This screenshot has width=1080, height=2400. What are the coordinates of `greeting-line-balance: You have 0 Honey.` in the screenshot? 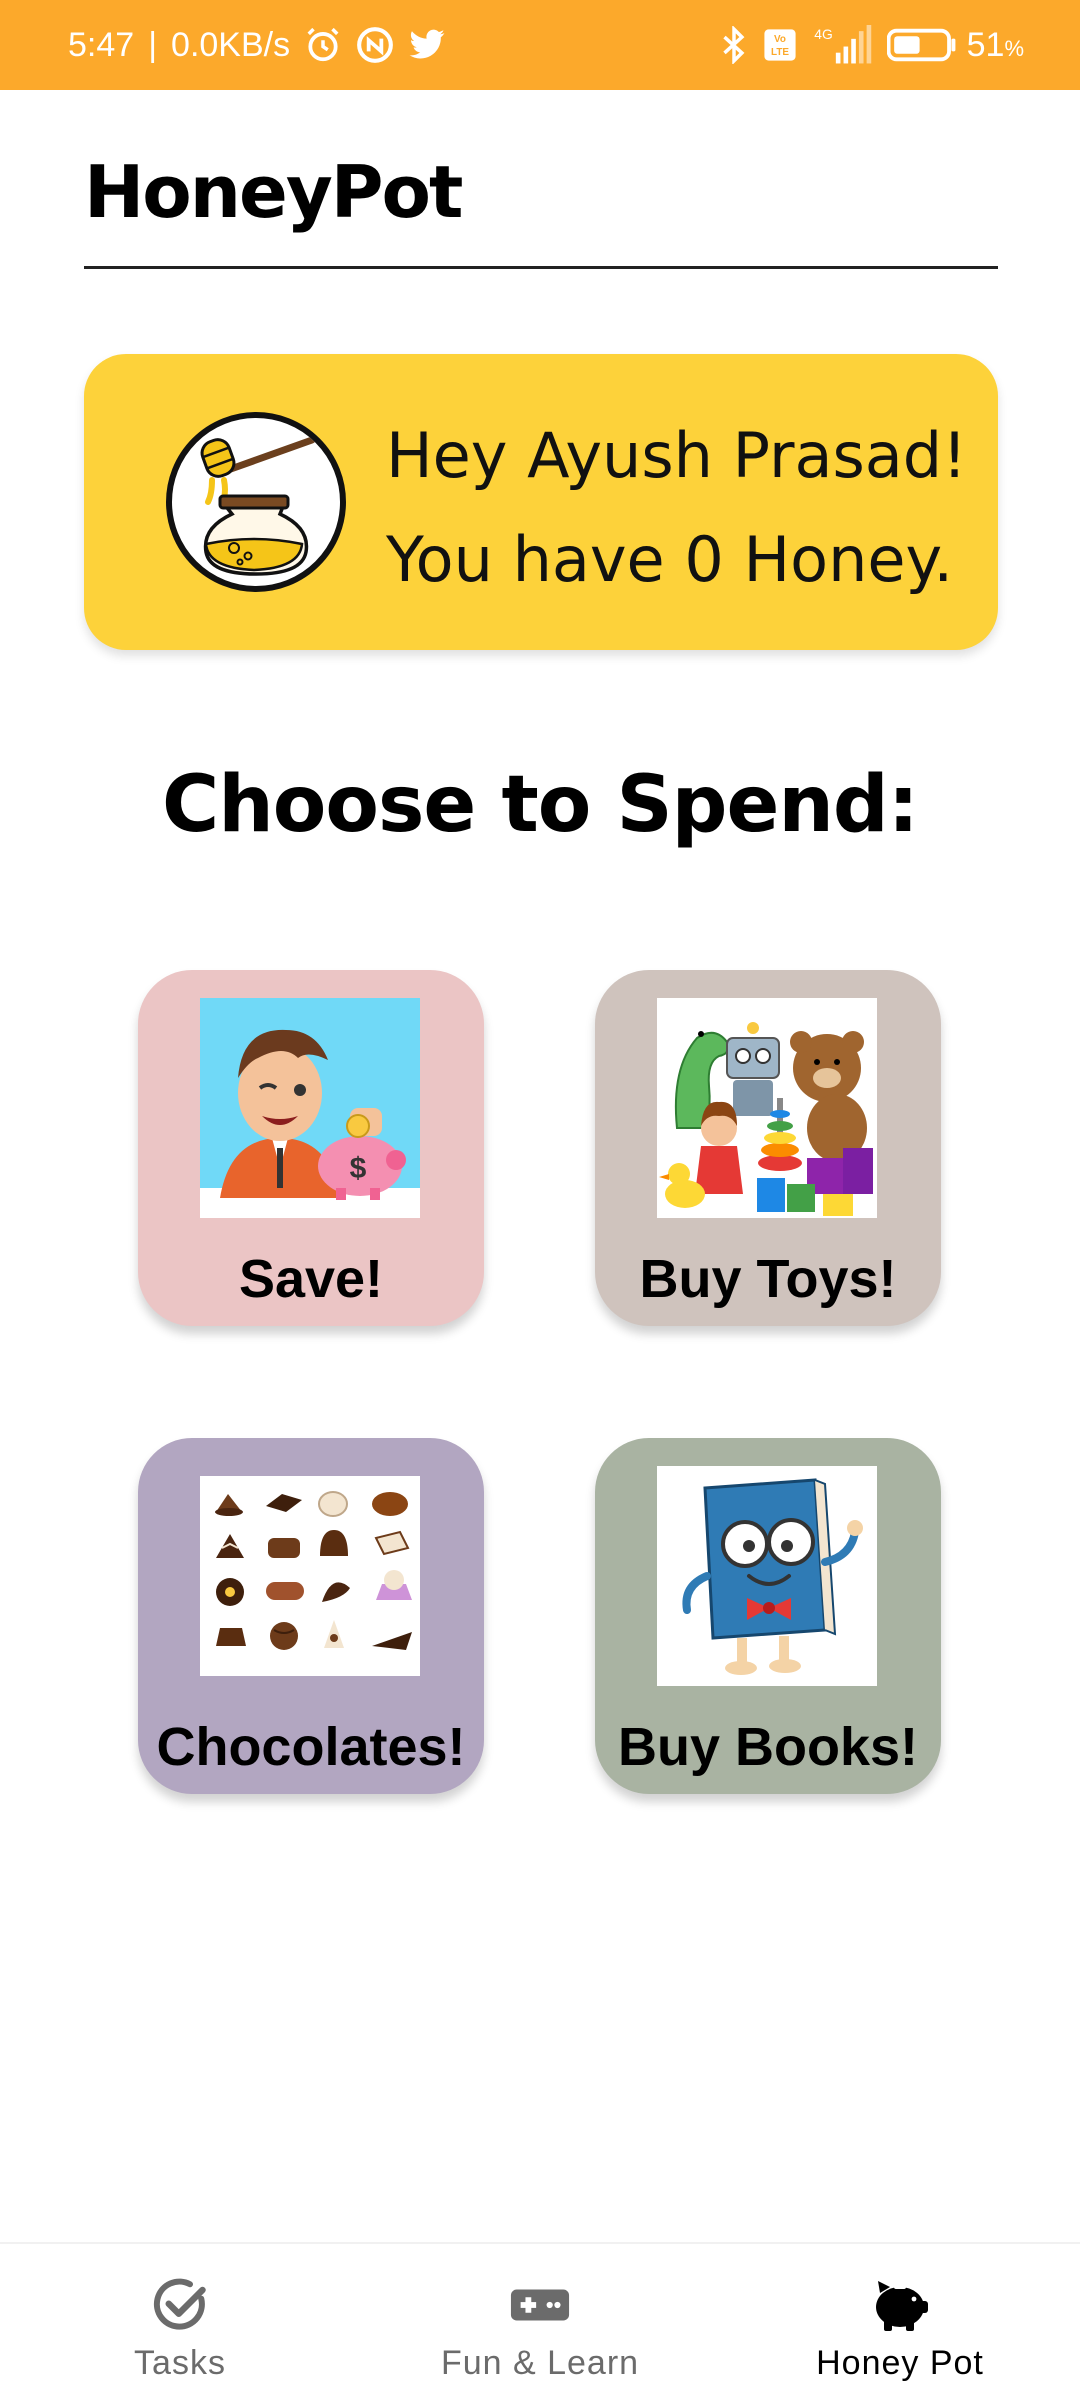 It's located at (670, 559).